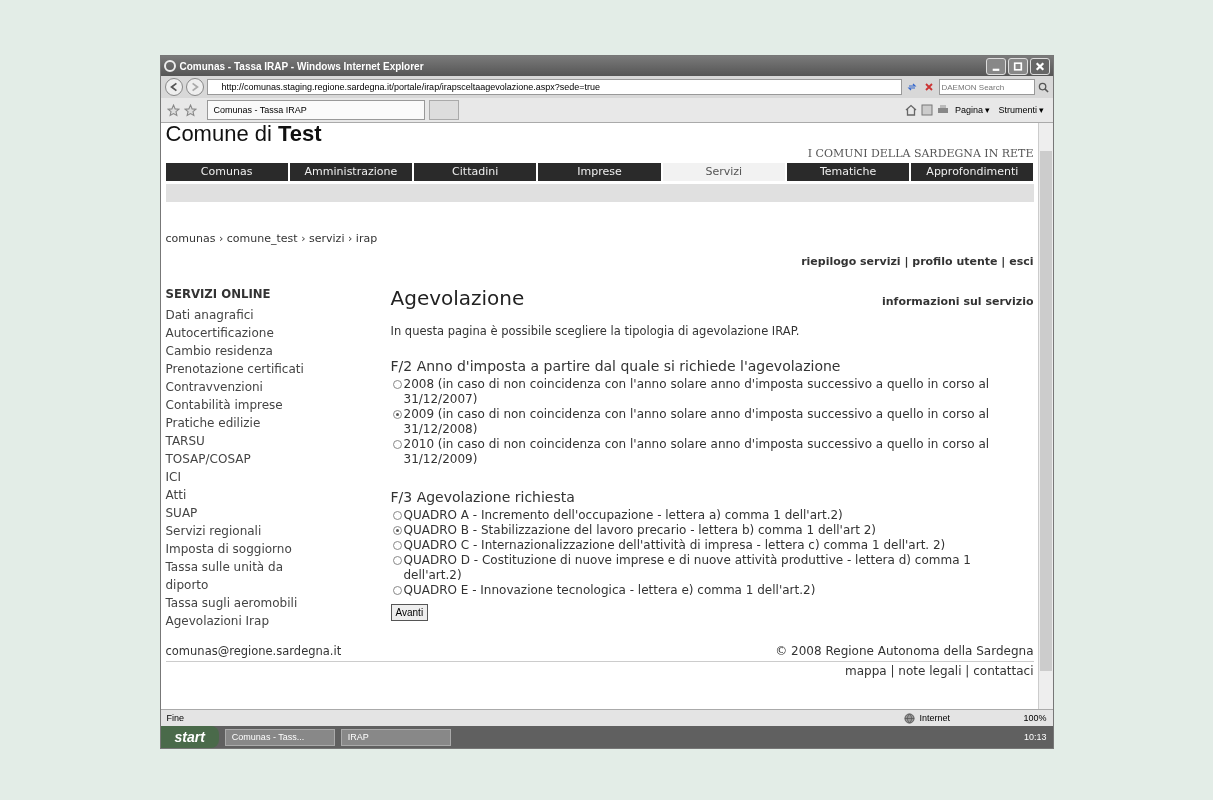  I want to click on option-label: QUADRO A - Incremento dell'occupazione - lettera a) comma 1 dell'art.2), so click(623, 515).